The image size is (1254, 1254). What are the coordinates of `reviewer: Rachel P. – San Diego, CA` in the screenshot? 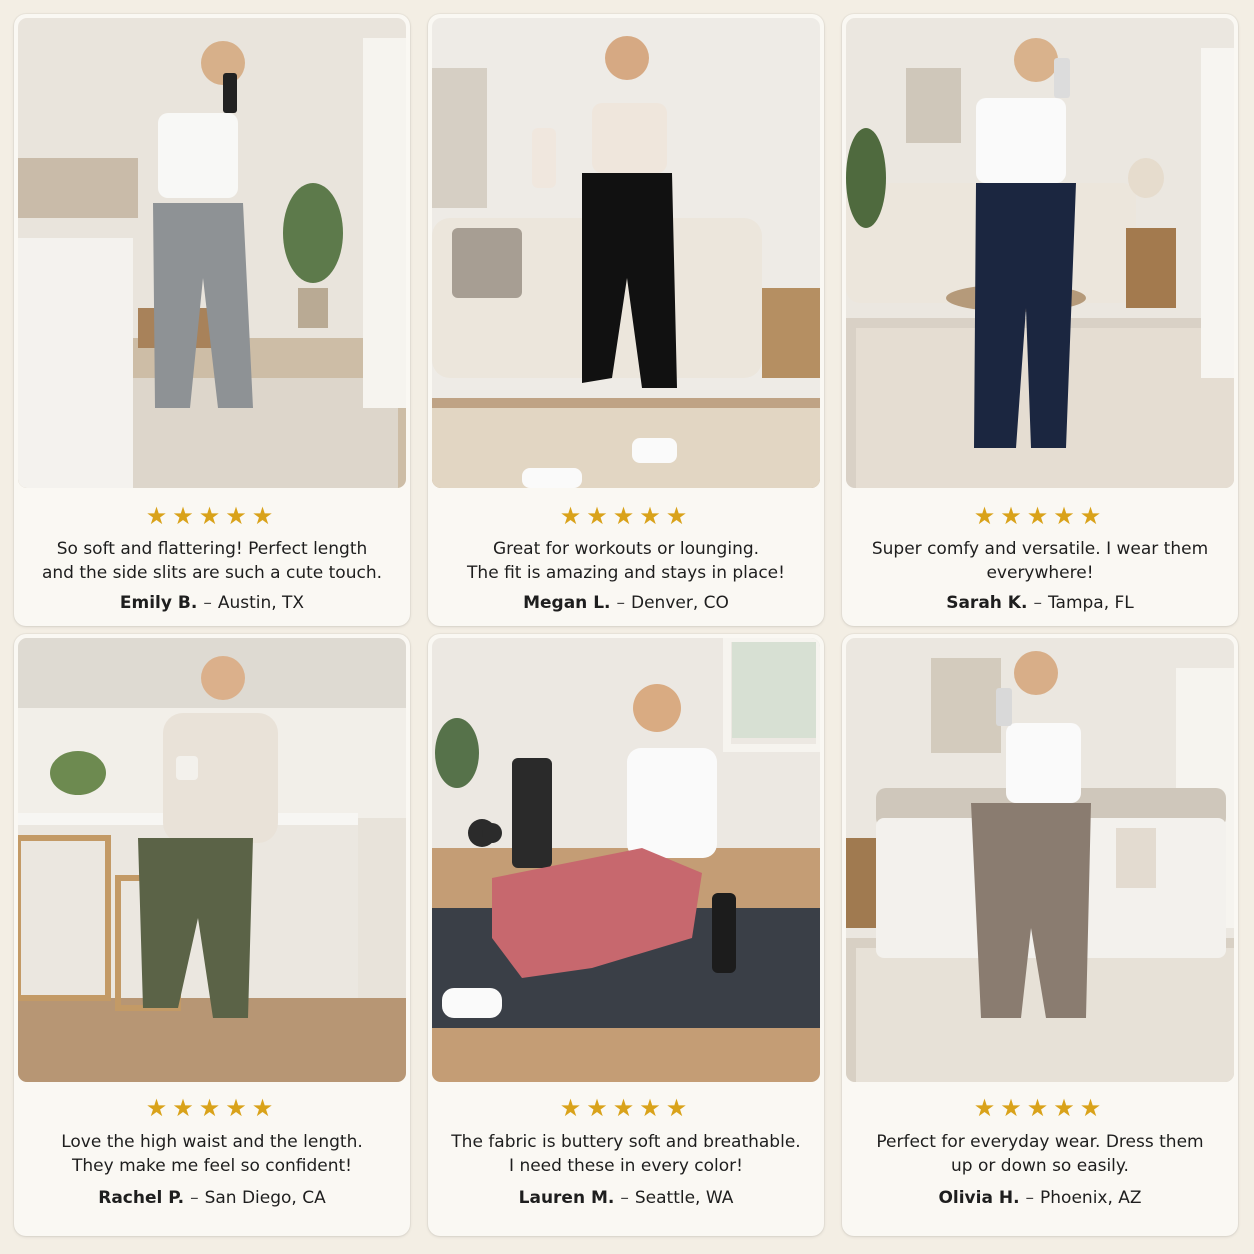 It's located at (212, 1198).